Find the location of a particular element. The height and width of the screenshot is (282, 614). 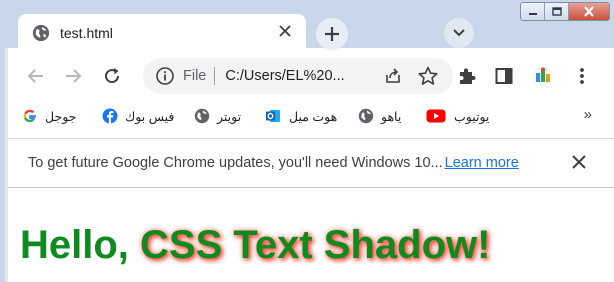

new-tab-button is located at coordinates (332, 34).